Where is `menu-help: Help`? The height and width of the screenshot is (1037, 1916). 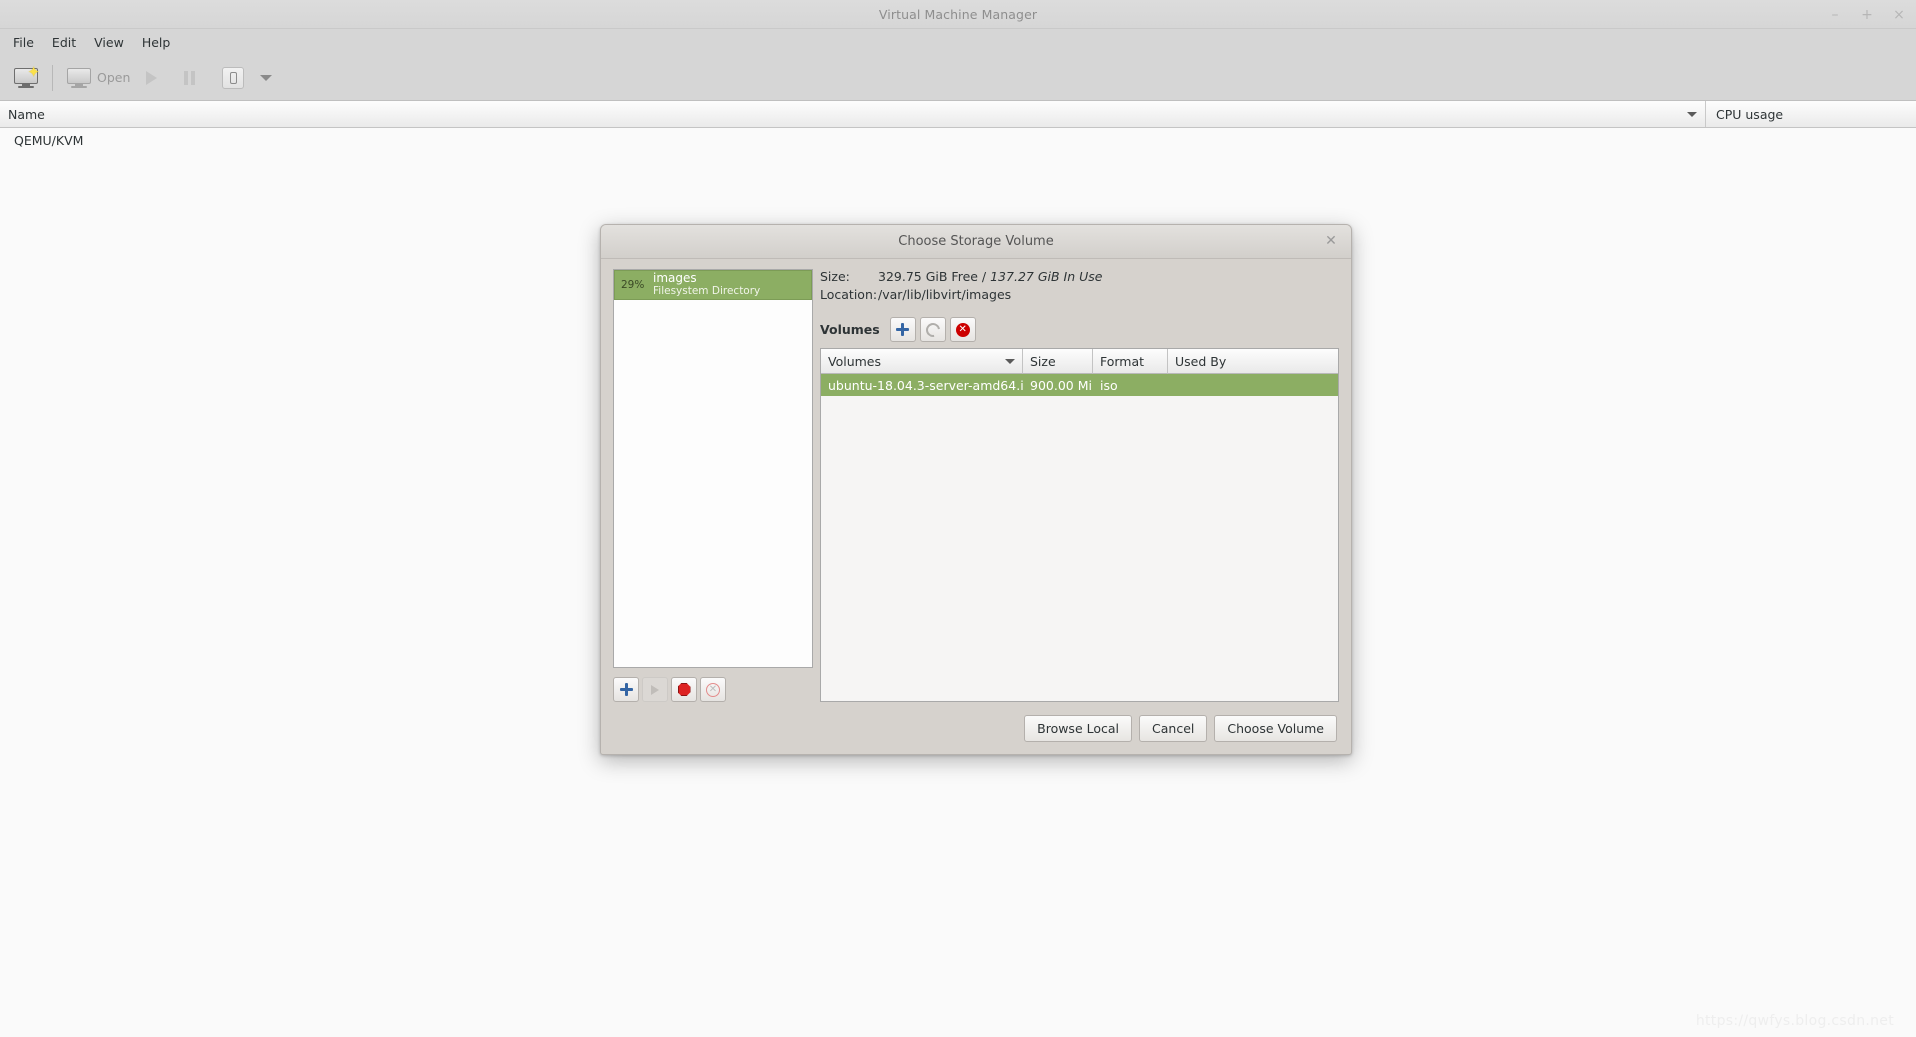 menu-help: Help is located at coordinates (156, 42).